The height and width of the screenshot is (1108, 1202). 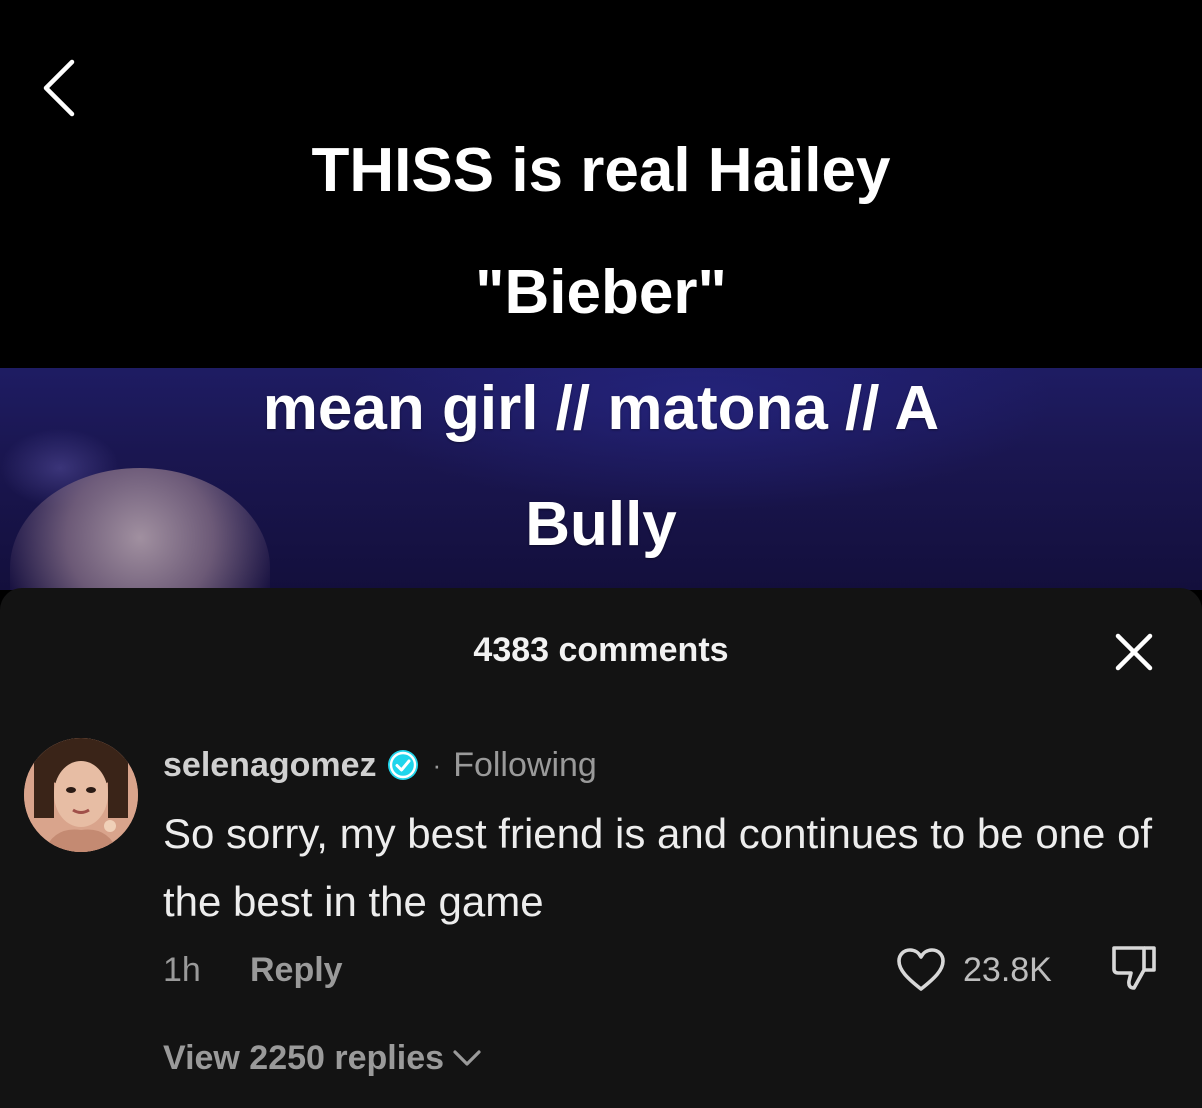 I want to click on view-replies-label: View 2250 replies, so click(x=304, y=1058).